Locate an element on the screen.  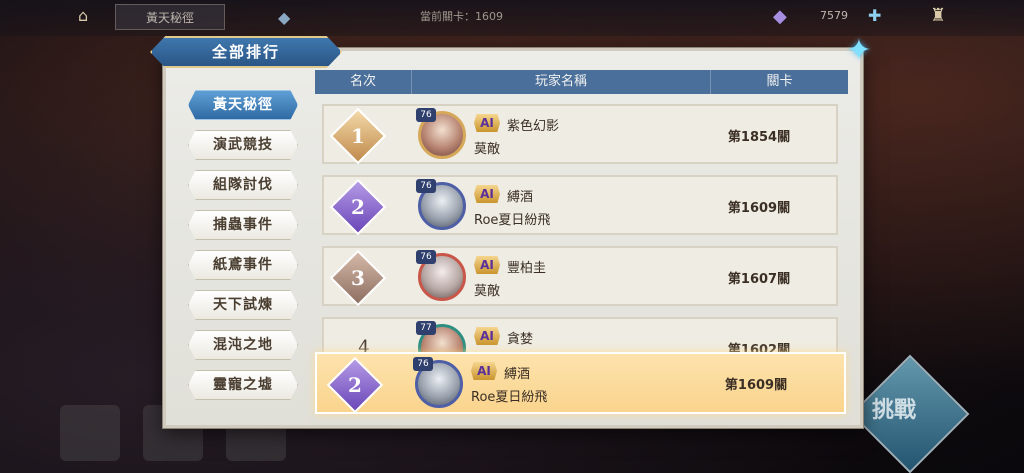
home-icon: ⌂ is located at coordinates (90, 17).